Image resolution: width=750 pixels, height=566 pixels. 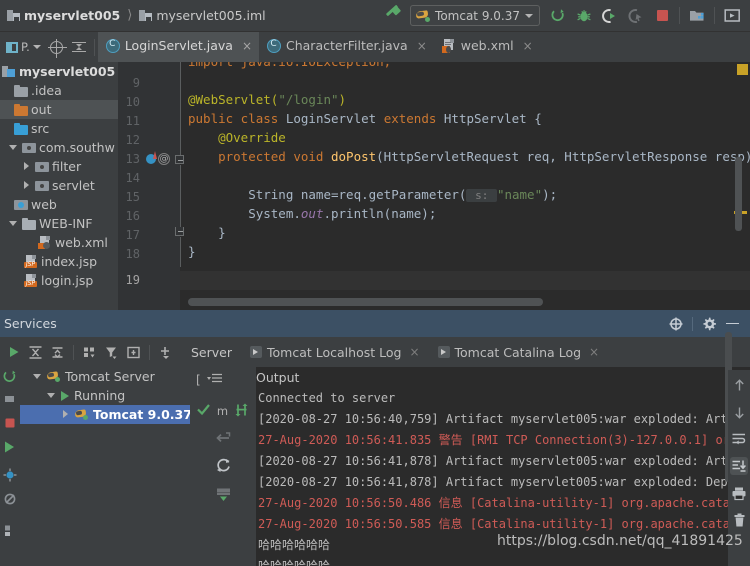 I want to click on tab-server: Server, so click(x=211, y=352).